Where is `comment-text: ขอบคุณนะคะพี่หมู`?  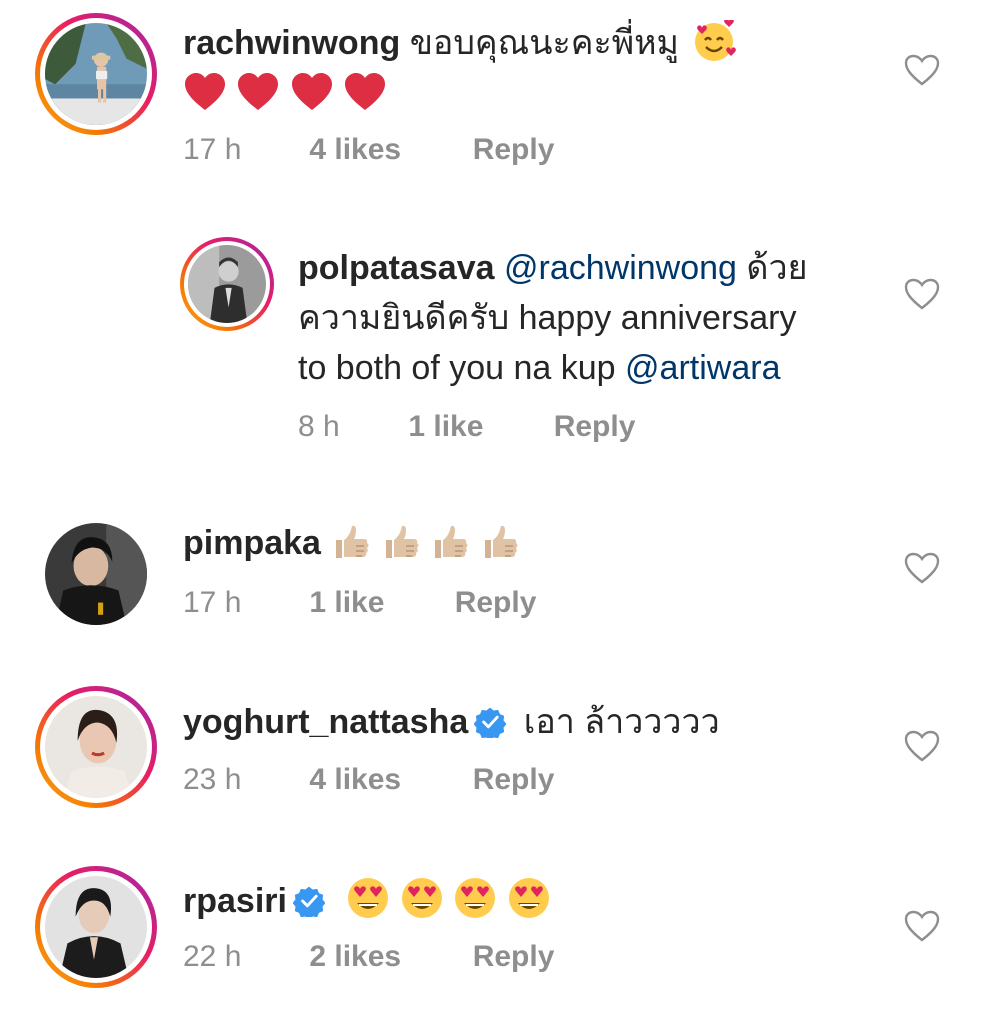
comment-text: ขอบคุณนะคะพี่หมู is located at coordinates (544, 43).